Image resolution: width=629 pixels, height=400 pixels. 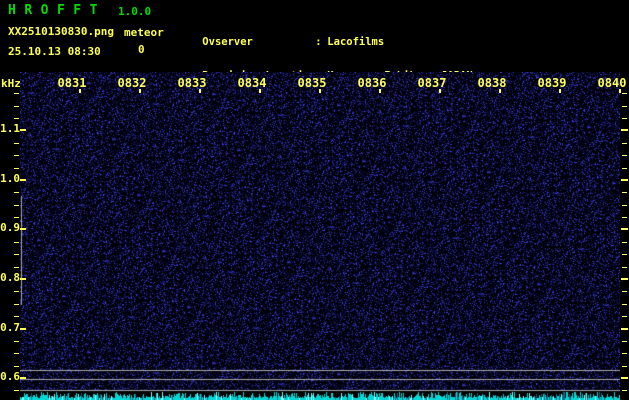 What do you see at coordinates (72, 83) in the screenshot?
I see `x-axis-tick-label: 0831` at bounding box center [72, 83].